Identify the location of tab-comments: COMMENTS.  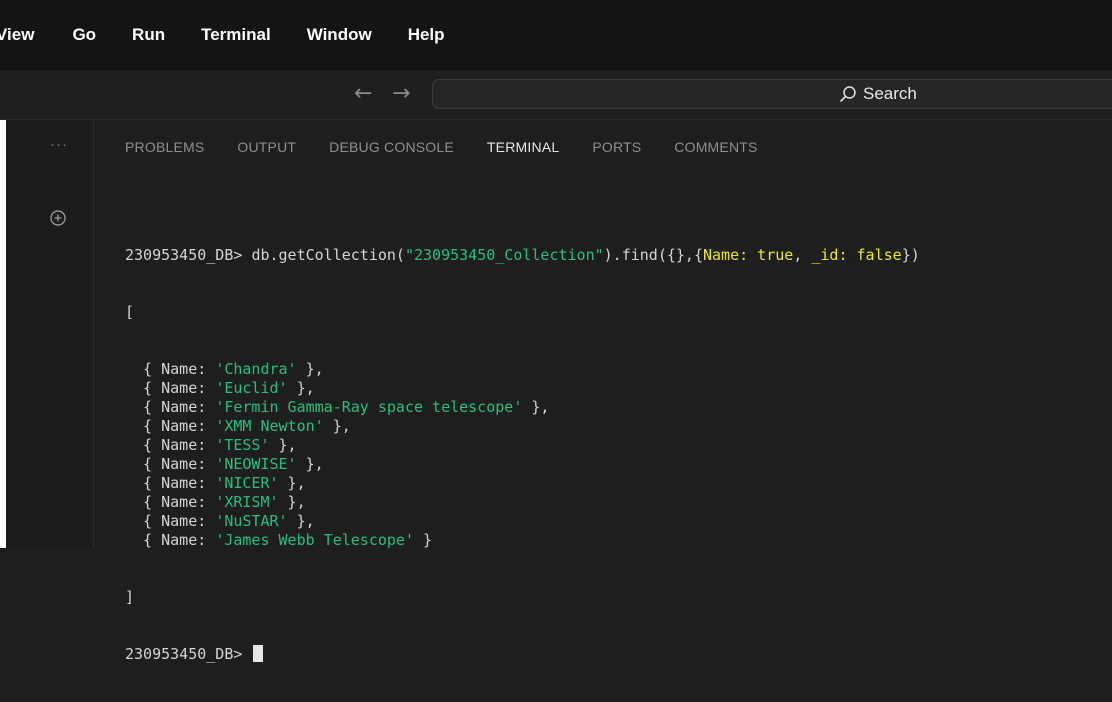
(715, 147).